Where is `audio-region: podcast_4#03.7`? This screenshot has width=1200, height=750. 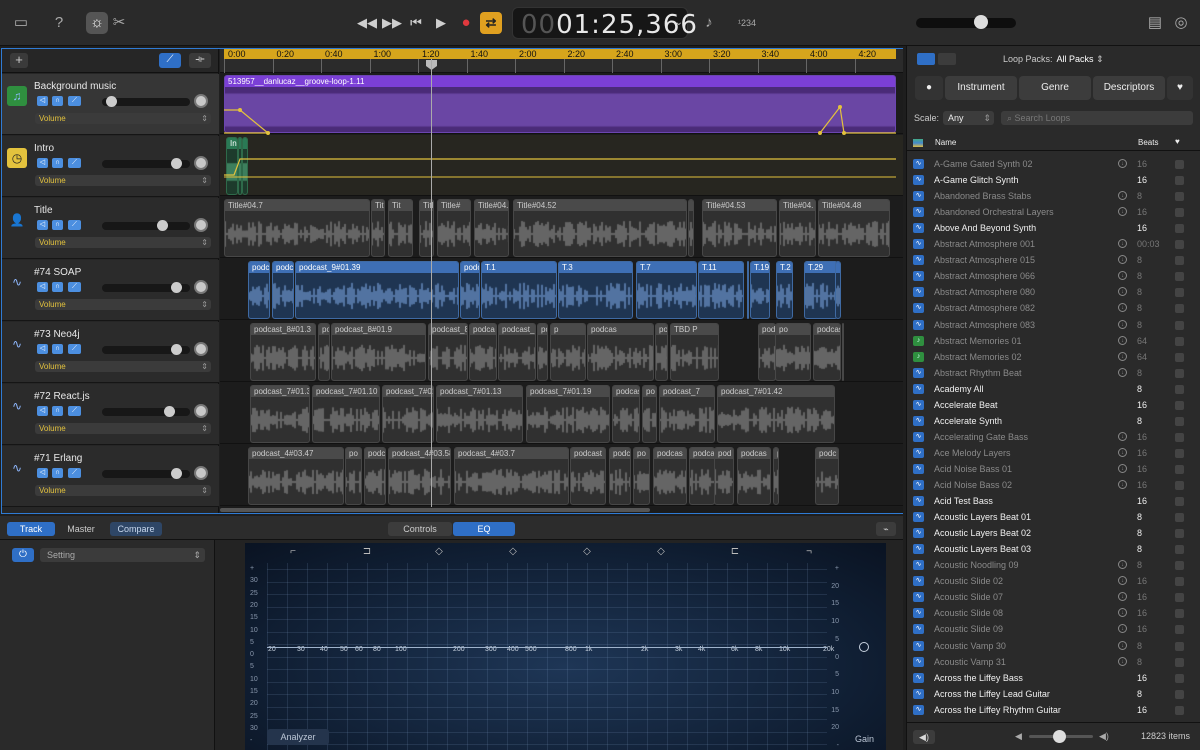 audio-region: podcast_4#03.7 is located at coordinates (511, 476).